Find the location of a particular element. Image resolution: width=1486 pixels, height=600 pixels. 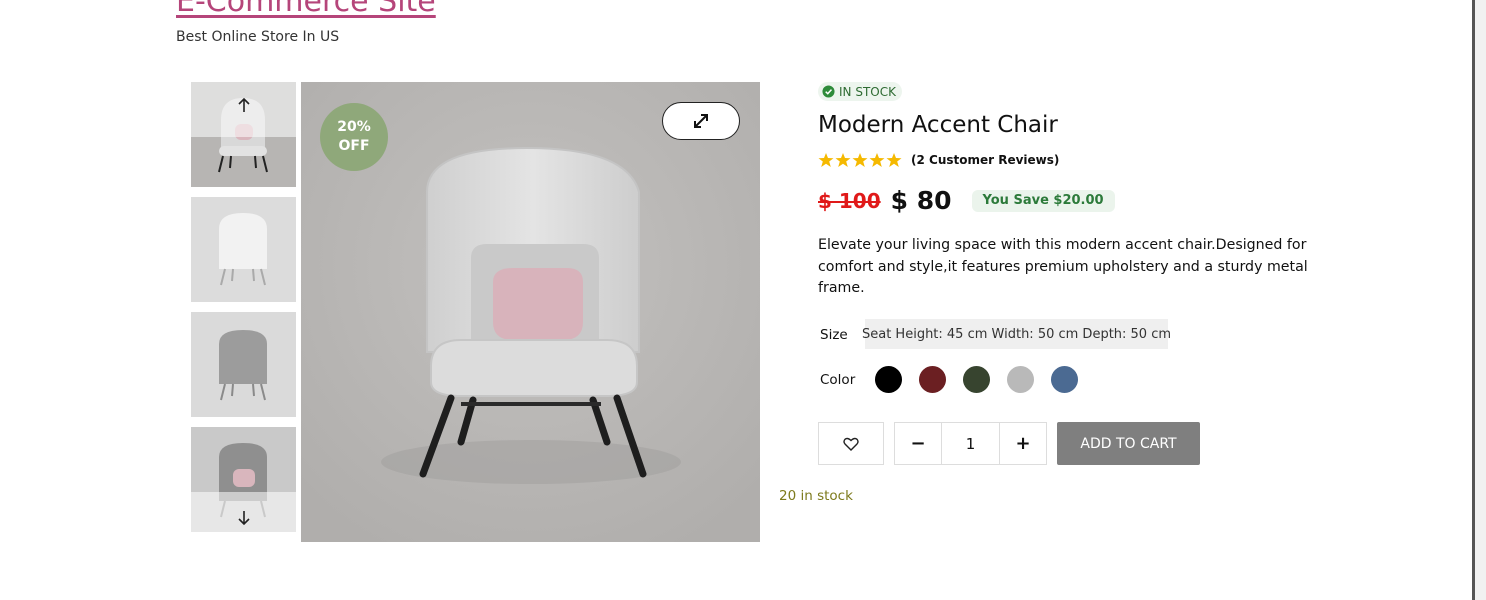

expand-icon is located at coordinates (701, 121).